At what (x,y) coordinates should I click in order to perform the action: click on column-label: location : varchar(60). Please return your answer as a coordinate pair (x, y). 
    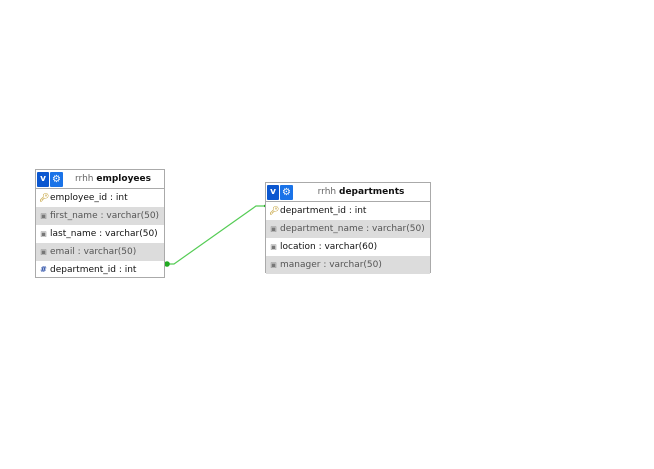
    Looking at the image, I should click on (329, 247).